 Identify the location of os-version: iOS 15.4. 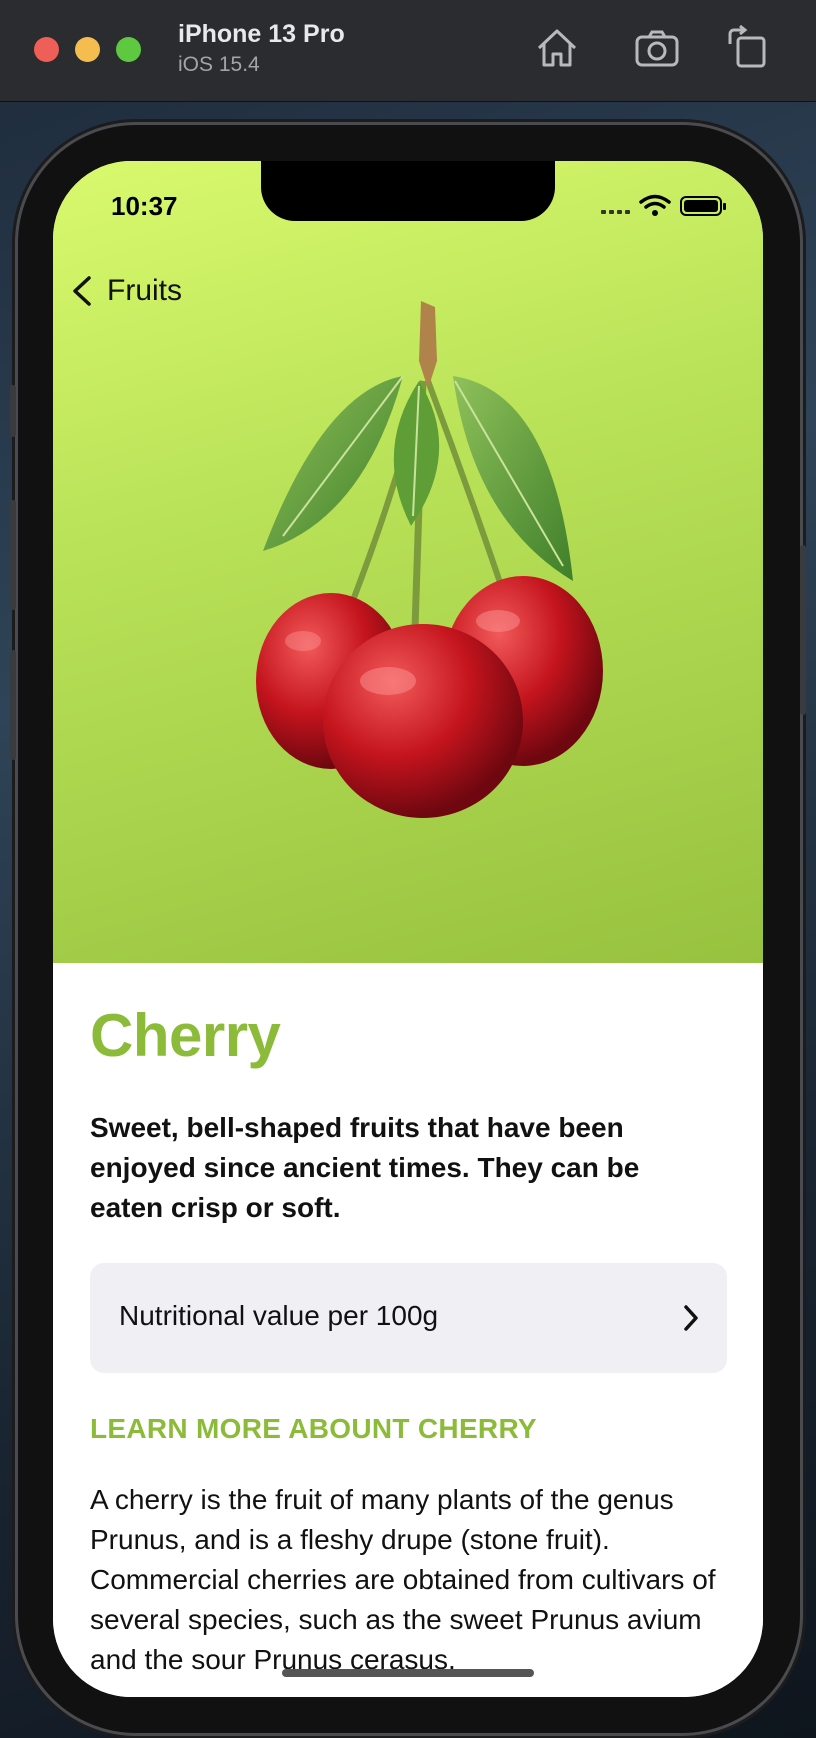
(219, 64).